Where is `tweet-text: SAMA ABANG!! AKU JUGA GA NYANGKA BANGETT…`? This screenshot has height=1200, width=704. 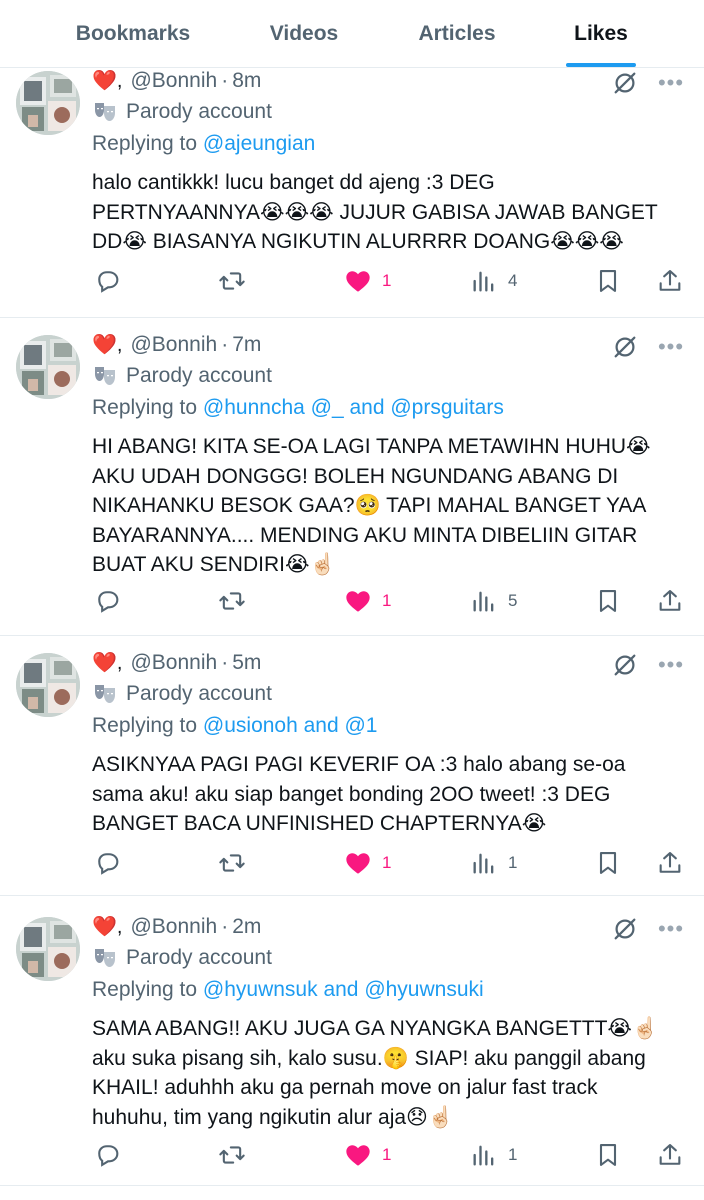 tweet-text: SAMA ABANG!! AKU JUGA GA NYANGKA BANGETT… is located at coordinates (391, 1073).